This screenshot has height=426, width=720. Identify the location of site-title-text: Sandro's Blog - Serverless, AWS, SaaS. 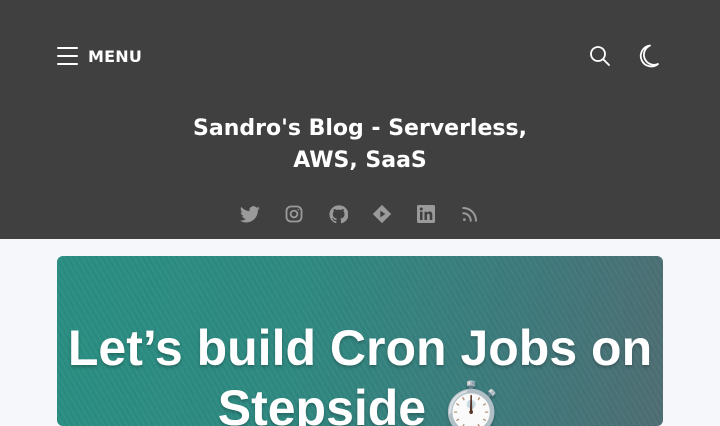
(360, 144).